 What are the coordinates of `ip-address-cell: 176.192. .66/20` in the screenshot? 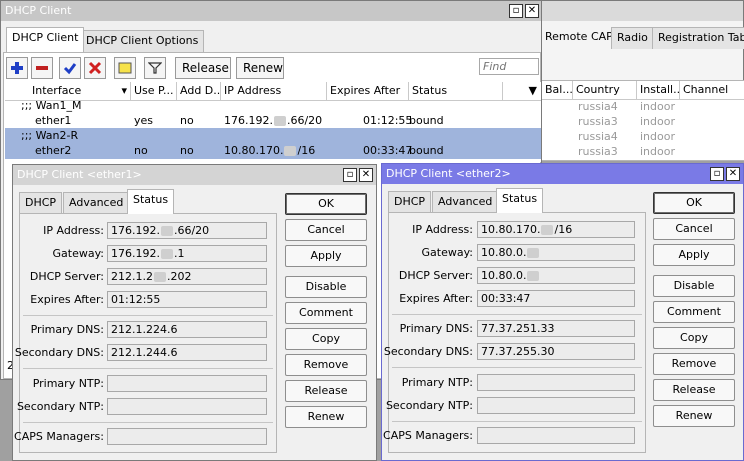 It's located at (273, 120).